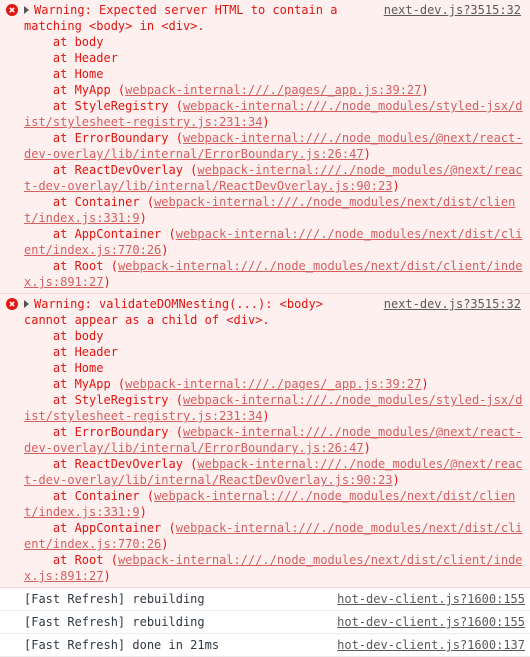 The width and height of the screenshot is (530, 657). Describe the element at coordinates (122, 645) in the screenshot. I see `log-text: [Fast Refresh] done in 21ms` at that location.